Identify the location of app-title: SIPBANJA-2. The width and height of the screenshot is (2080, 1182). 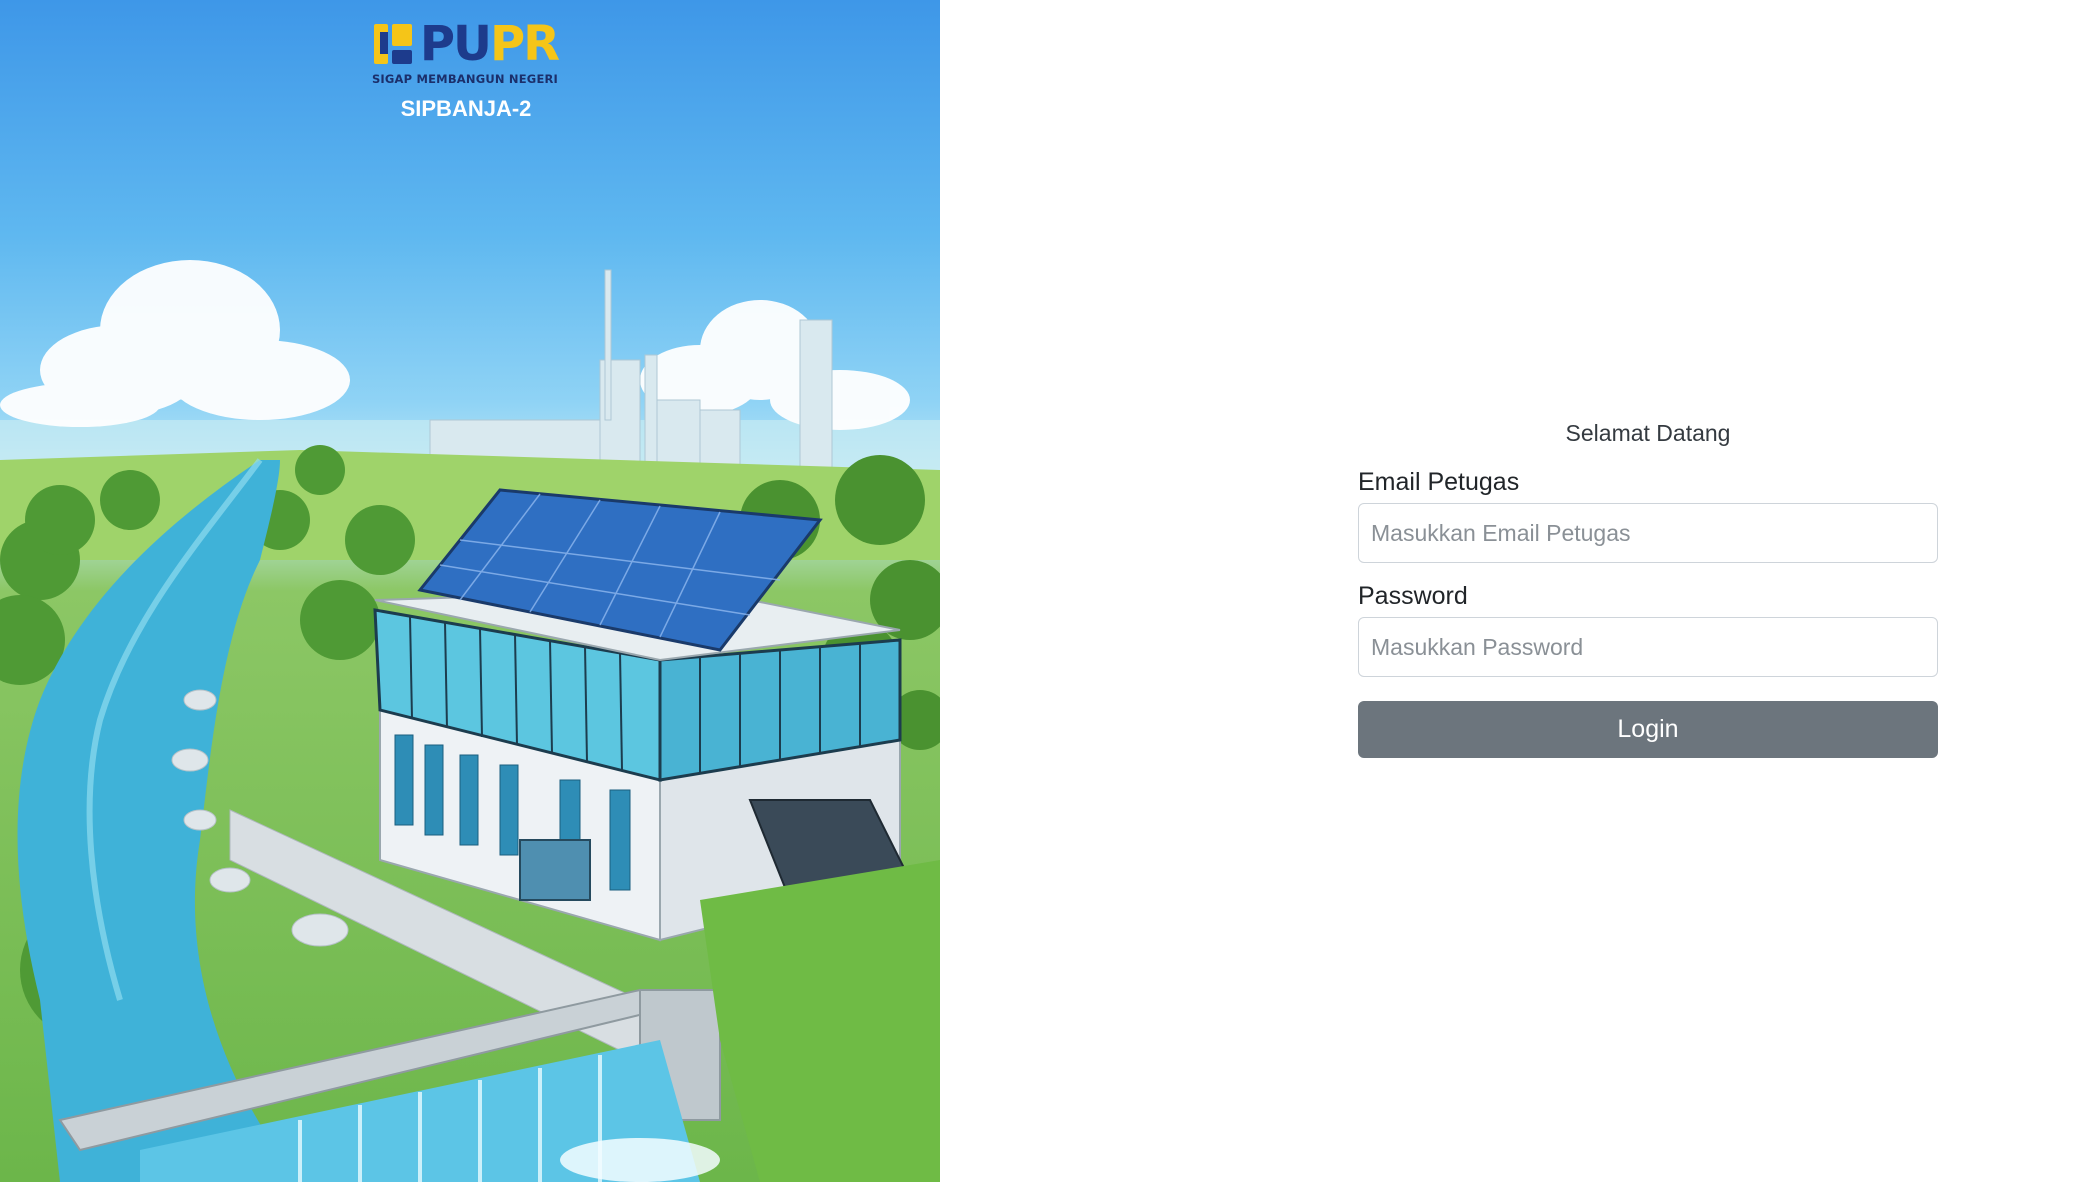
(466, 108).